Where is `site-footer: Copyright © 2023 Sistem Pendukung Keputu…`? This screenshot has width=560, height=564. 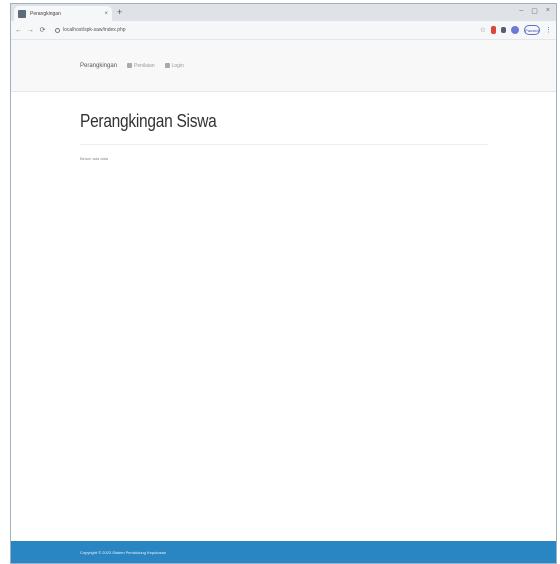
site-footer: Copyright © 2023 Sistem Pendukung Keputu… is located at coordinates (283, 552).